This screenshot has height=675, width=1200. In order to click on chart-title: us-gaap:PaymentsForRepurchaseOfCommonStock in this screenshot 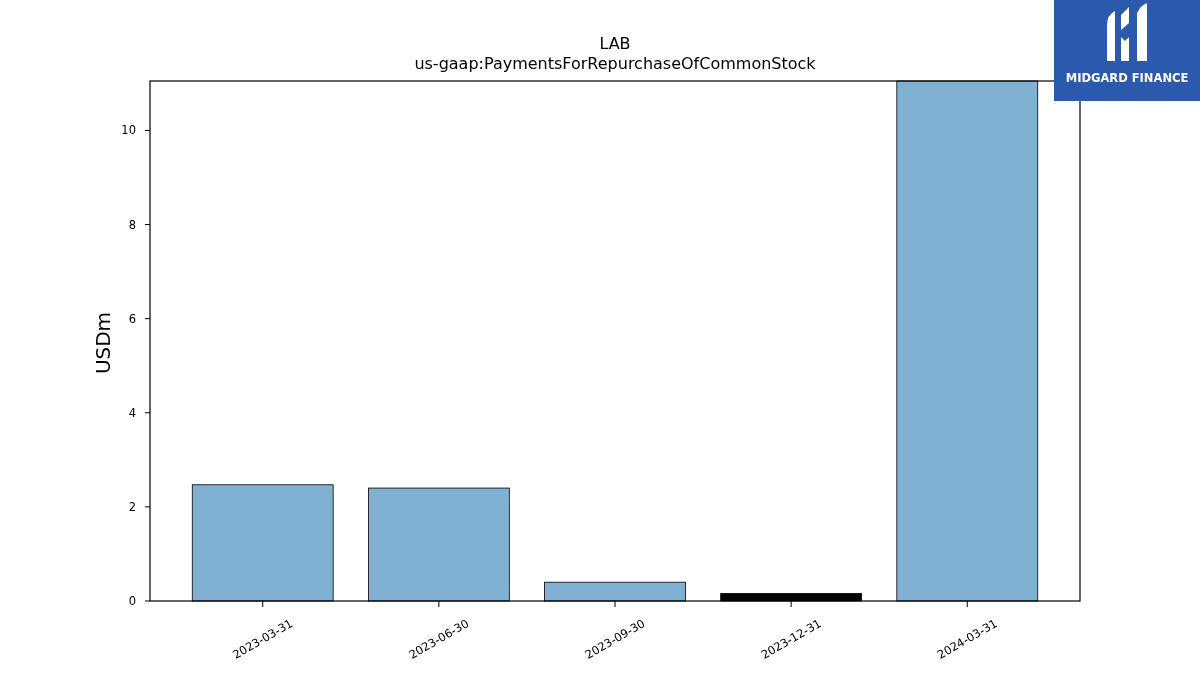, I will do `click(615, 63)`.